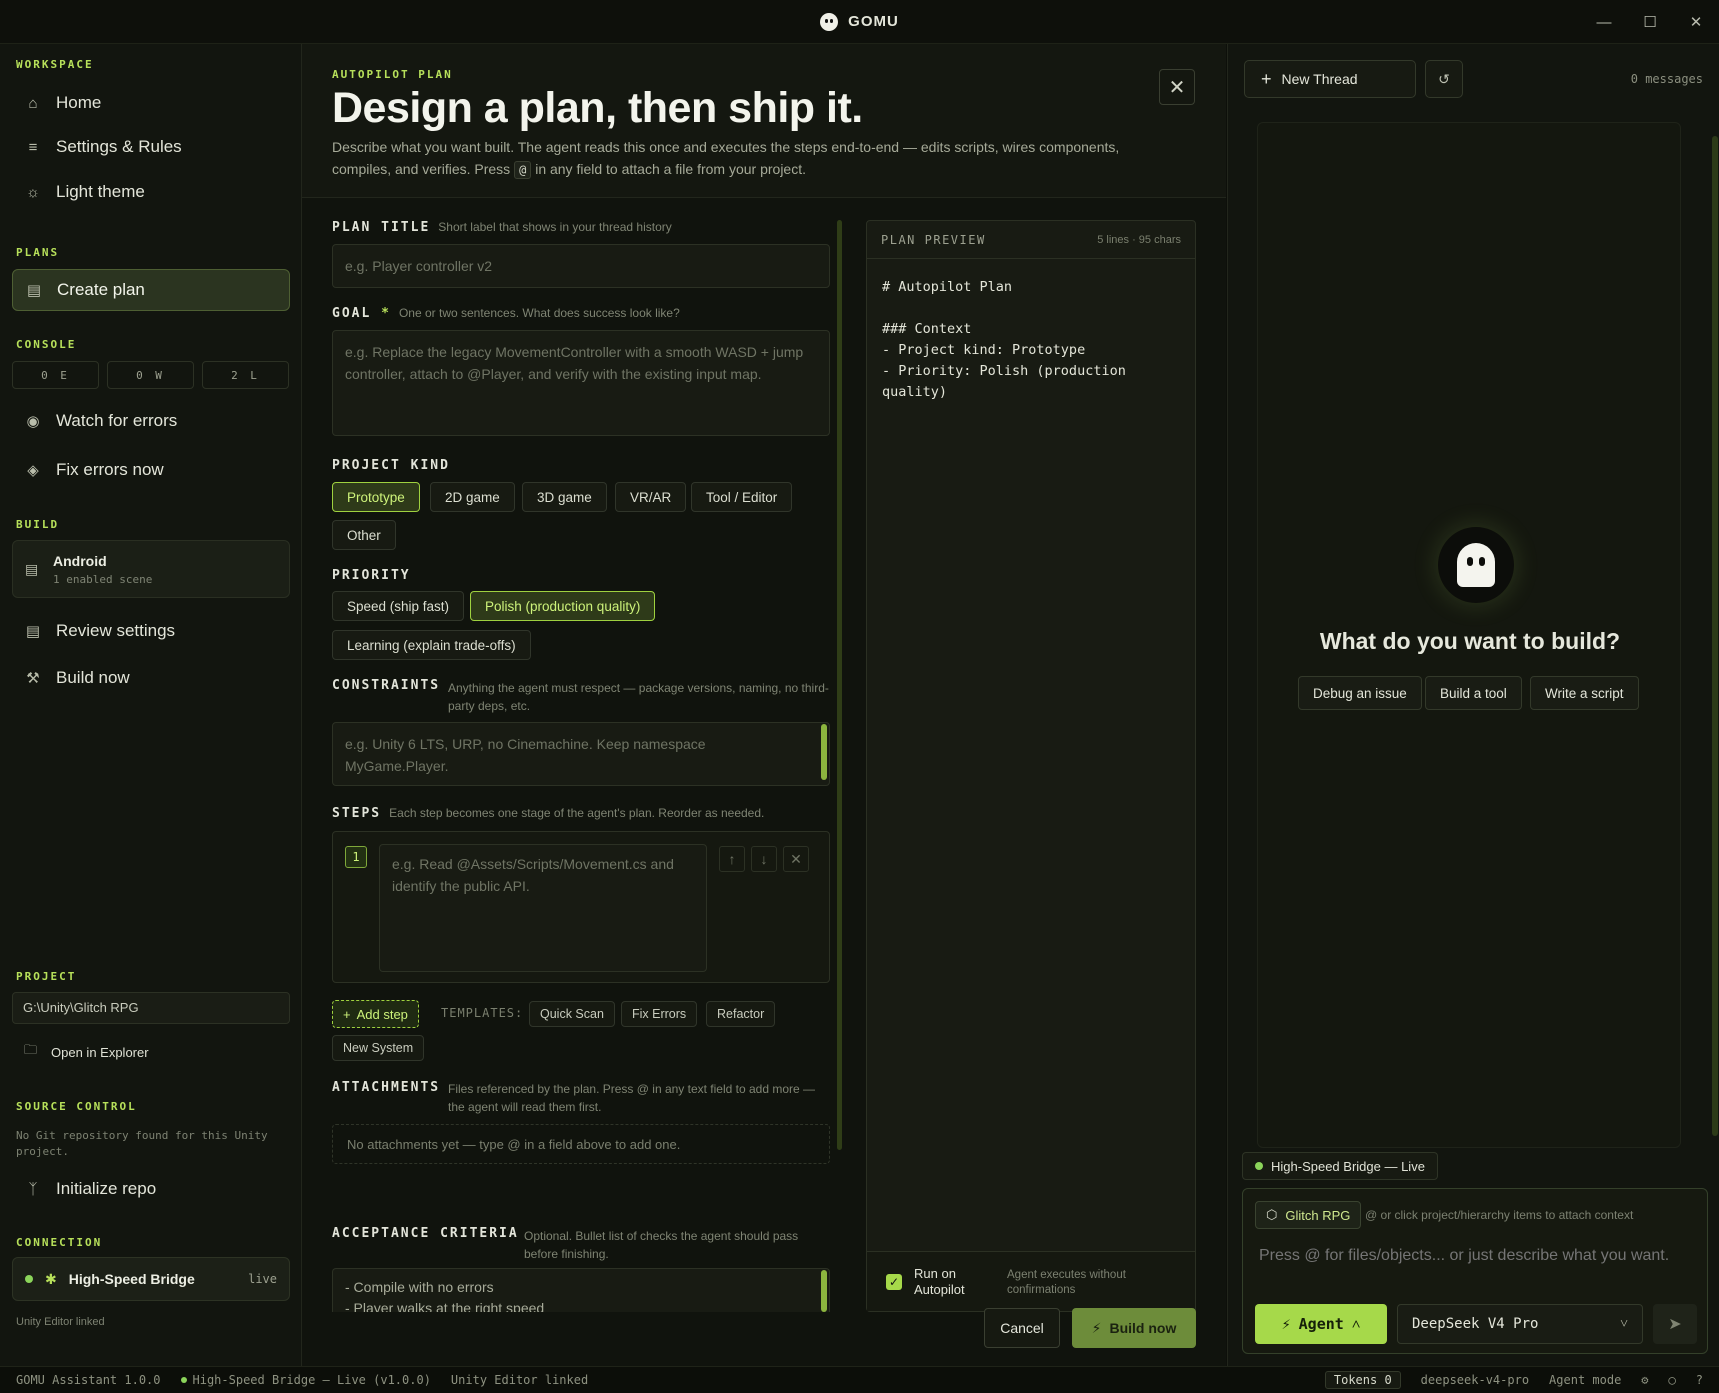  I want to click on connection-card: ✱ High-Speed Bridge live, so click(151, 1279).